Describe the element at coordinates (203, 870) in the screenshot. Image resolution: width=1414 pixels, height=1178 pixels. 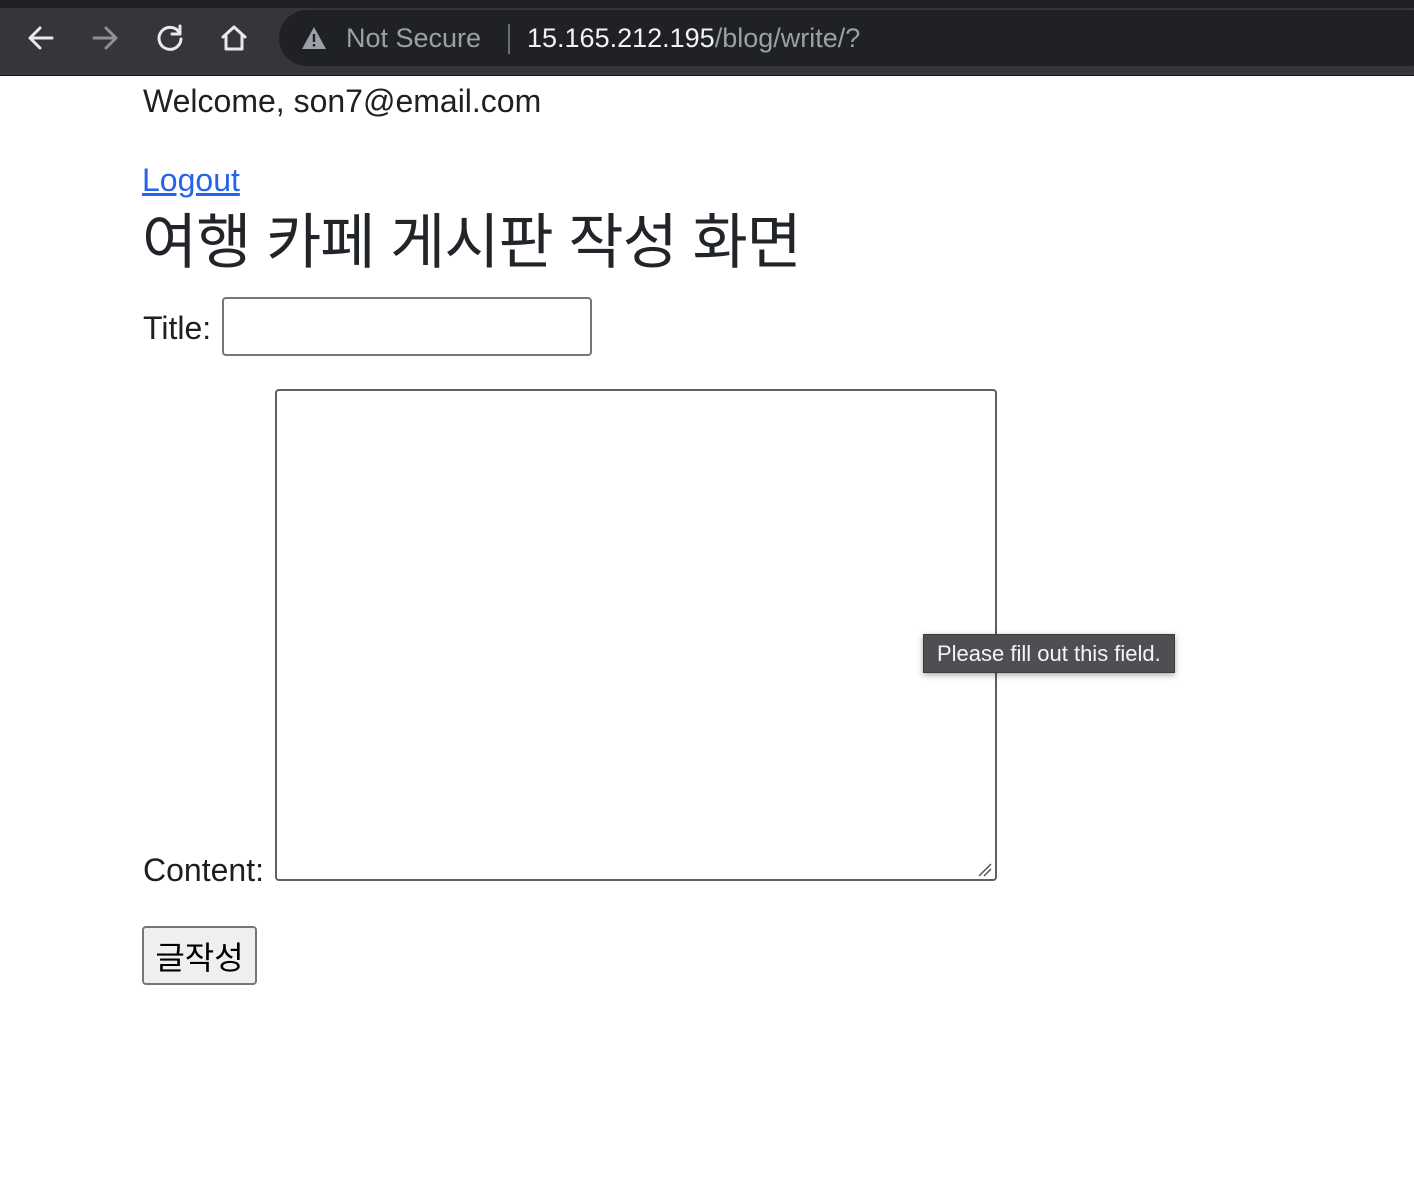
I see `content-label: Content:` at that location.